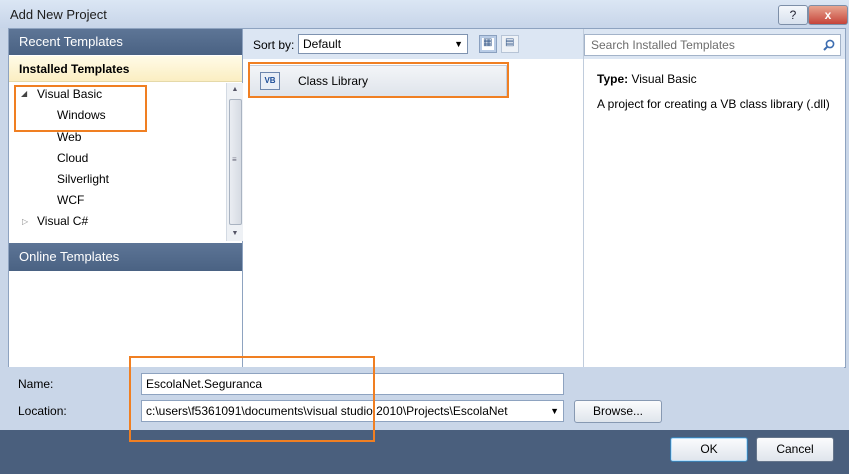 Image resolution: width=849 pixels, height=474 pixels. I want to click on sort-by-select: Default ▼, so click(383, 44).